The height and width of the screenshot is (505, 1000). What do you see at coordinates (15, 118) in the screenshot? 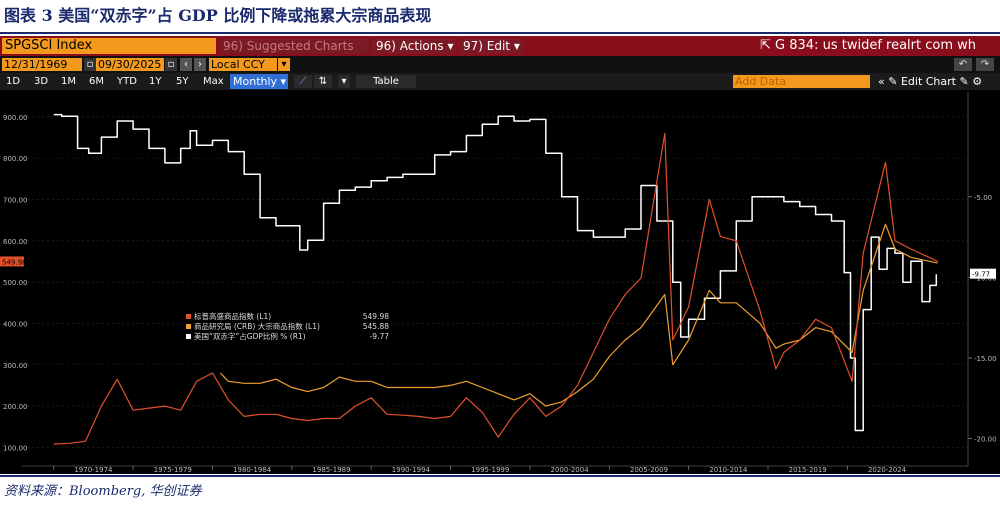
I see `left-tick-label: 900.00` at bounding box center [15, 118].